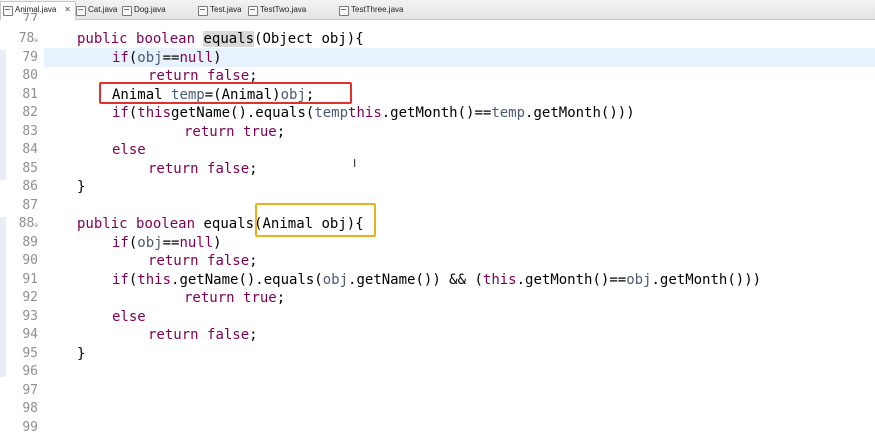 The image size is (875, 437). What do you see at coordinates (21, 95) in the screenshot?
I see `line-number: 81` at bounding box center [21, 95].